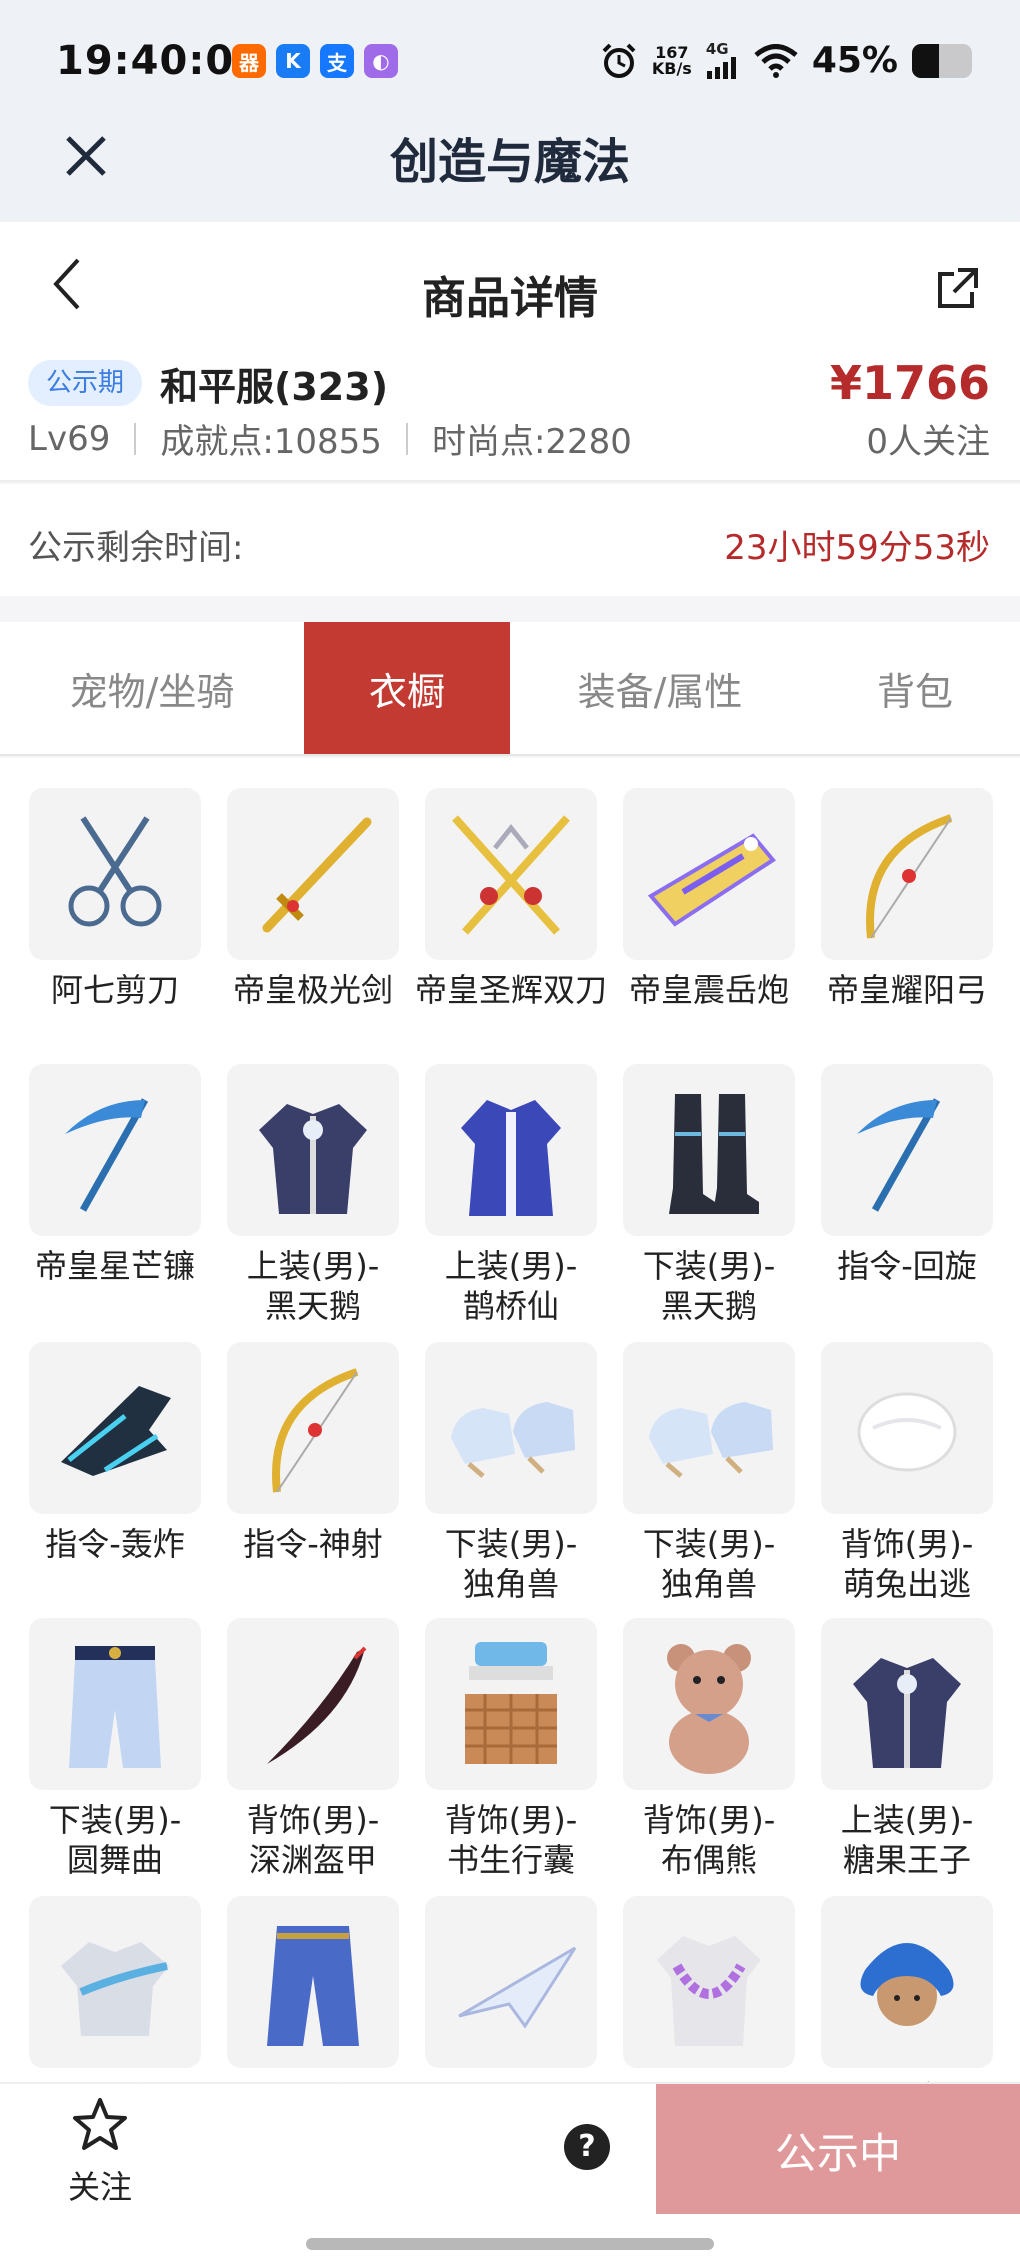 The width and height of the screenshot is (1020, 2267). What do you see at coordinates (511, 1704) in the screenshot?
I see `backpack-icon` at bounding box center [511, 1704].